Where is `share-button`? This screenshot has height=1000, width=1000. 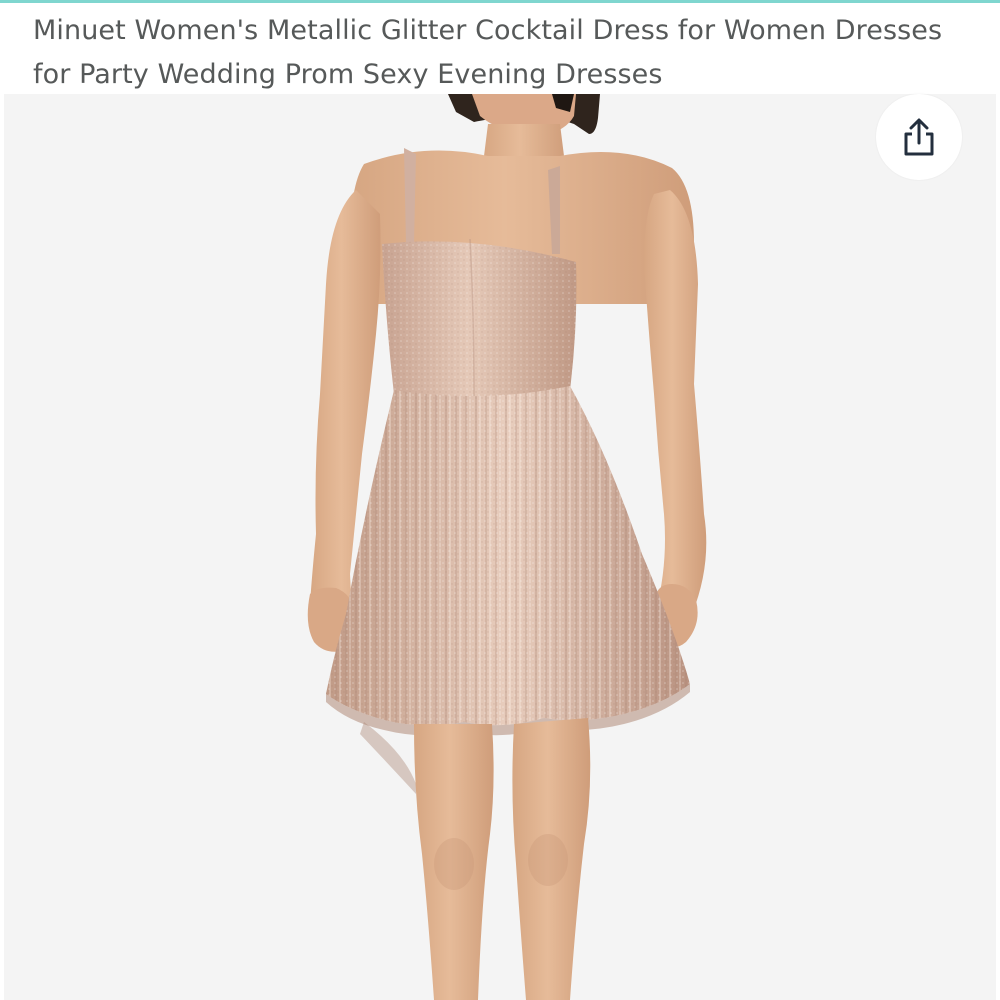
share-button is located at coordinates (919, 137).